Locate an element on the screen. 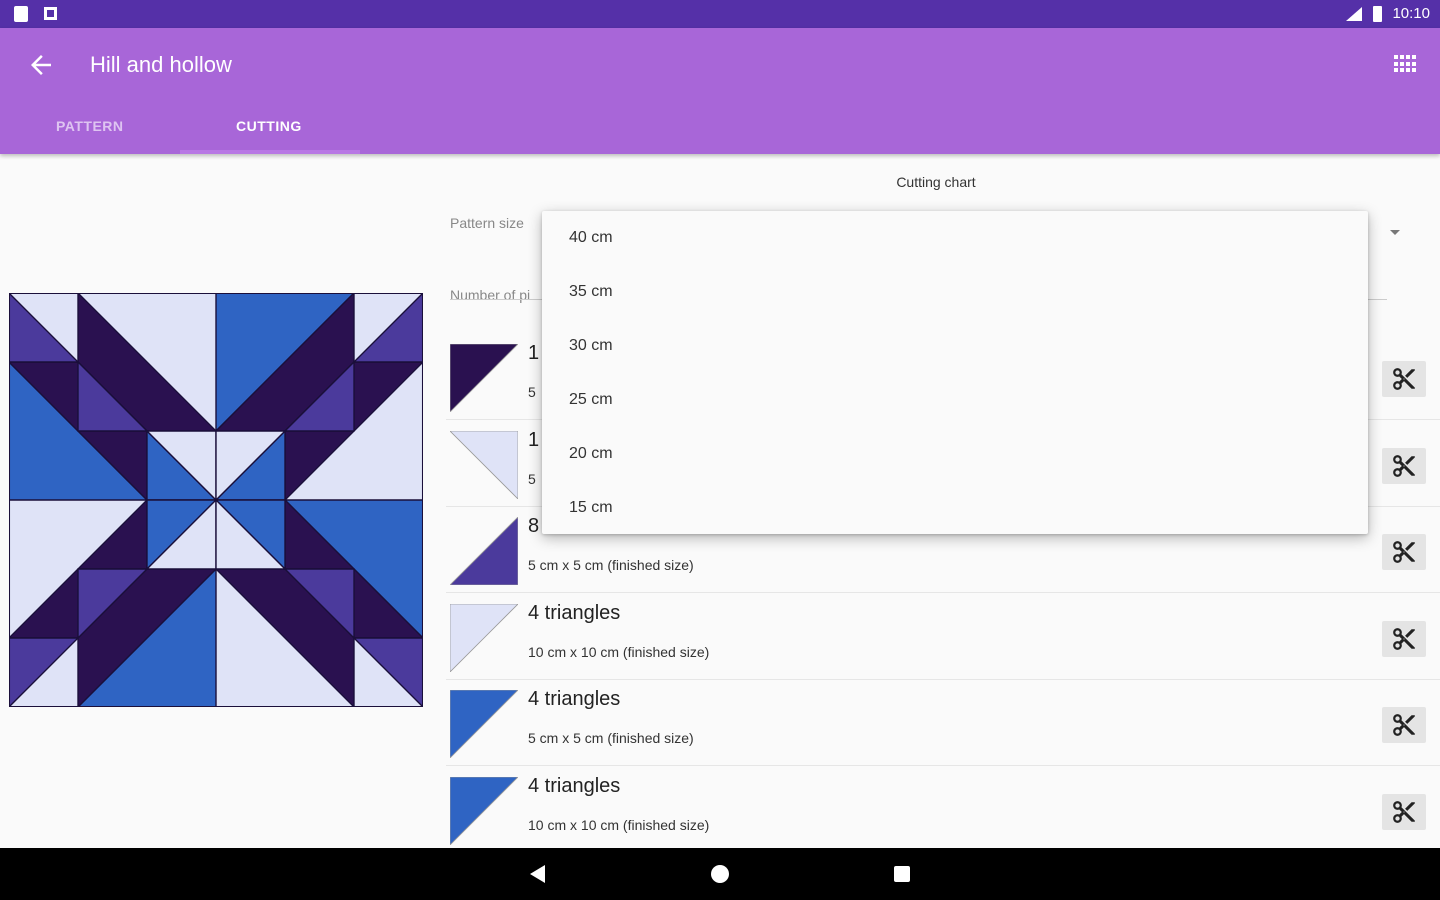  nav-home-icon is located at coordinates (720, 874).